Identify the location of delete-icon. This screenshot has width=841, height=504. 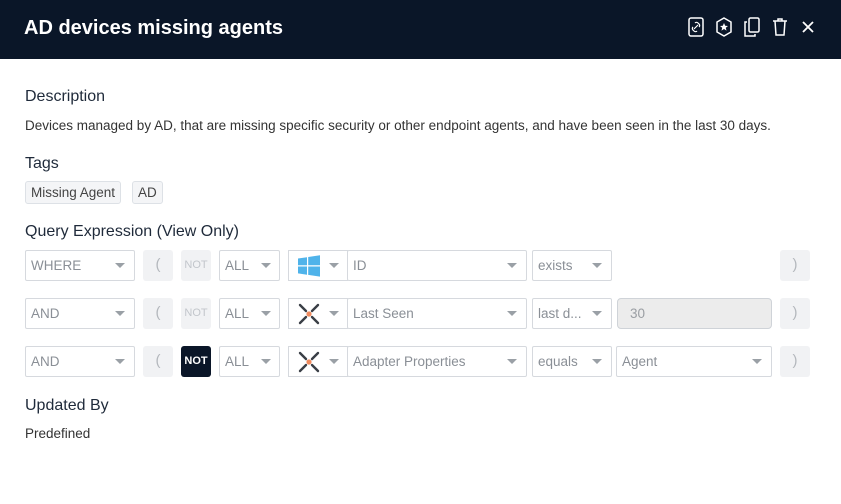
(780, 27).